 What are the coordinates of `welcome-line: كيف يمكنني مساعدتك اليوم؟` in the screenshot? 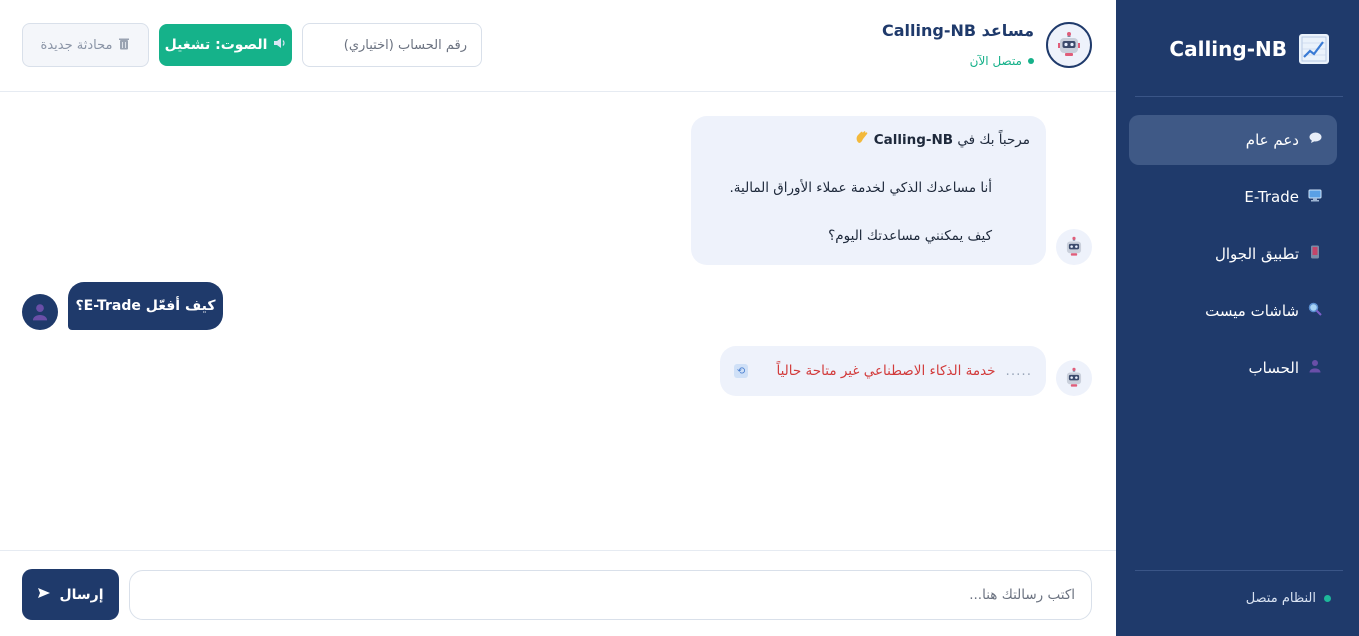 It's located at (910, 236).